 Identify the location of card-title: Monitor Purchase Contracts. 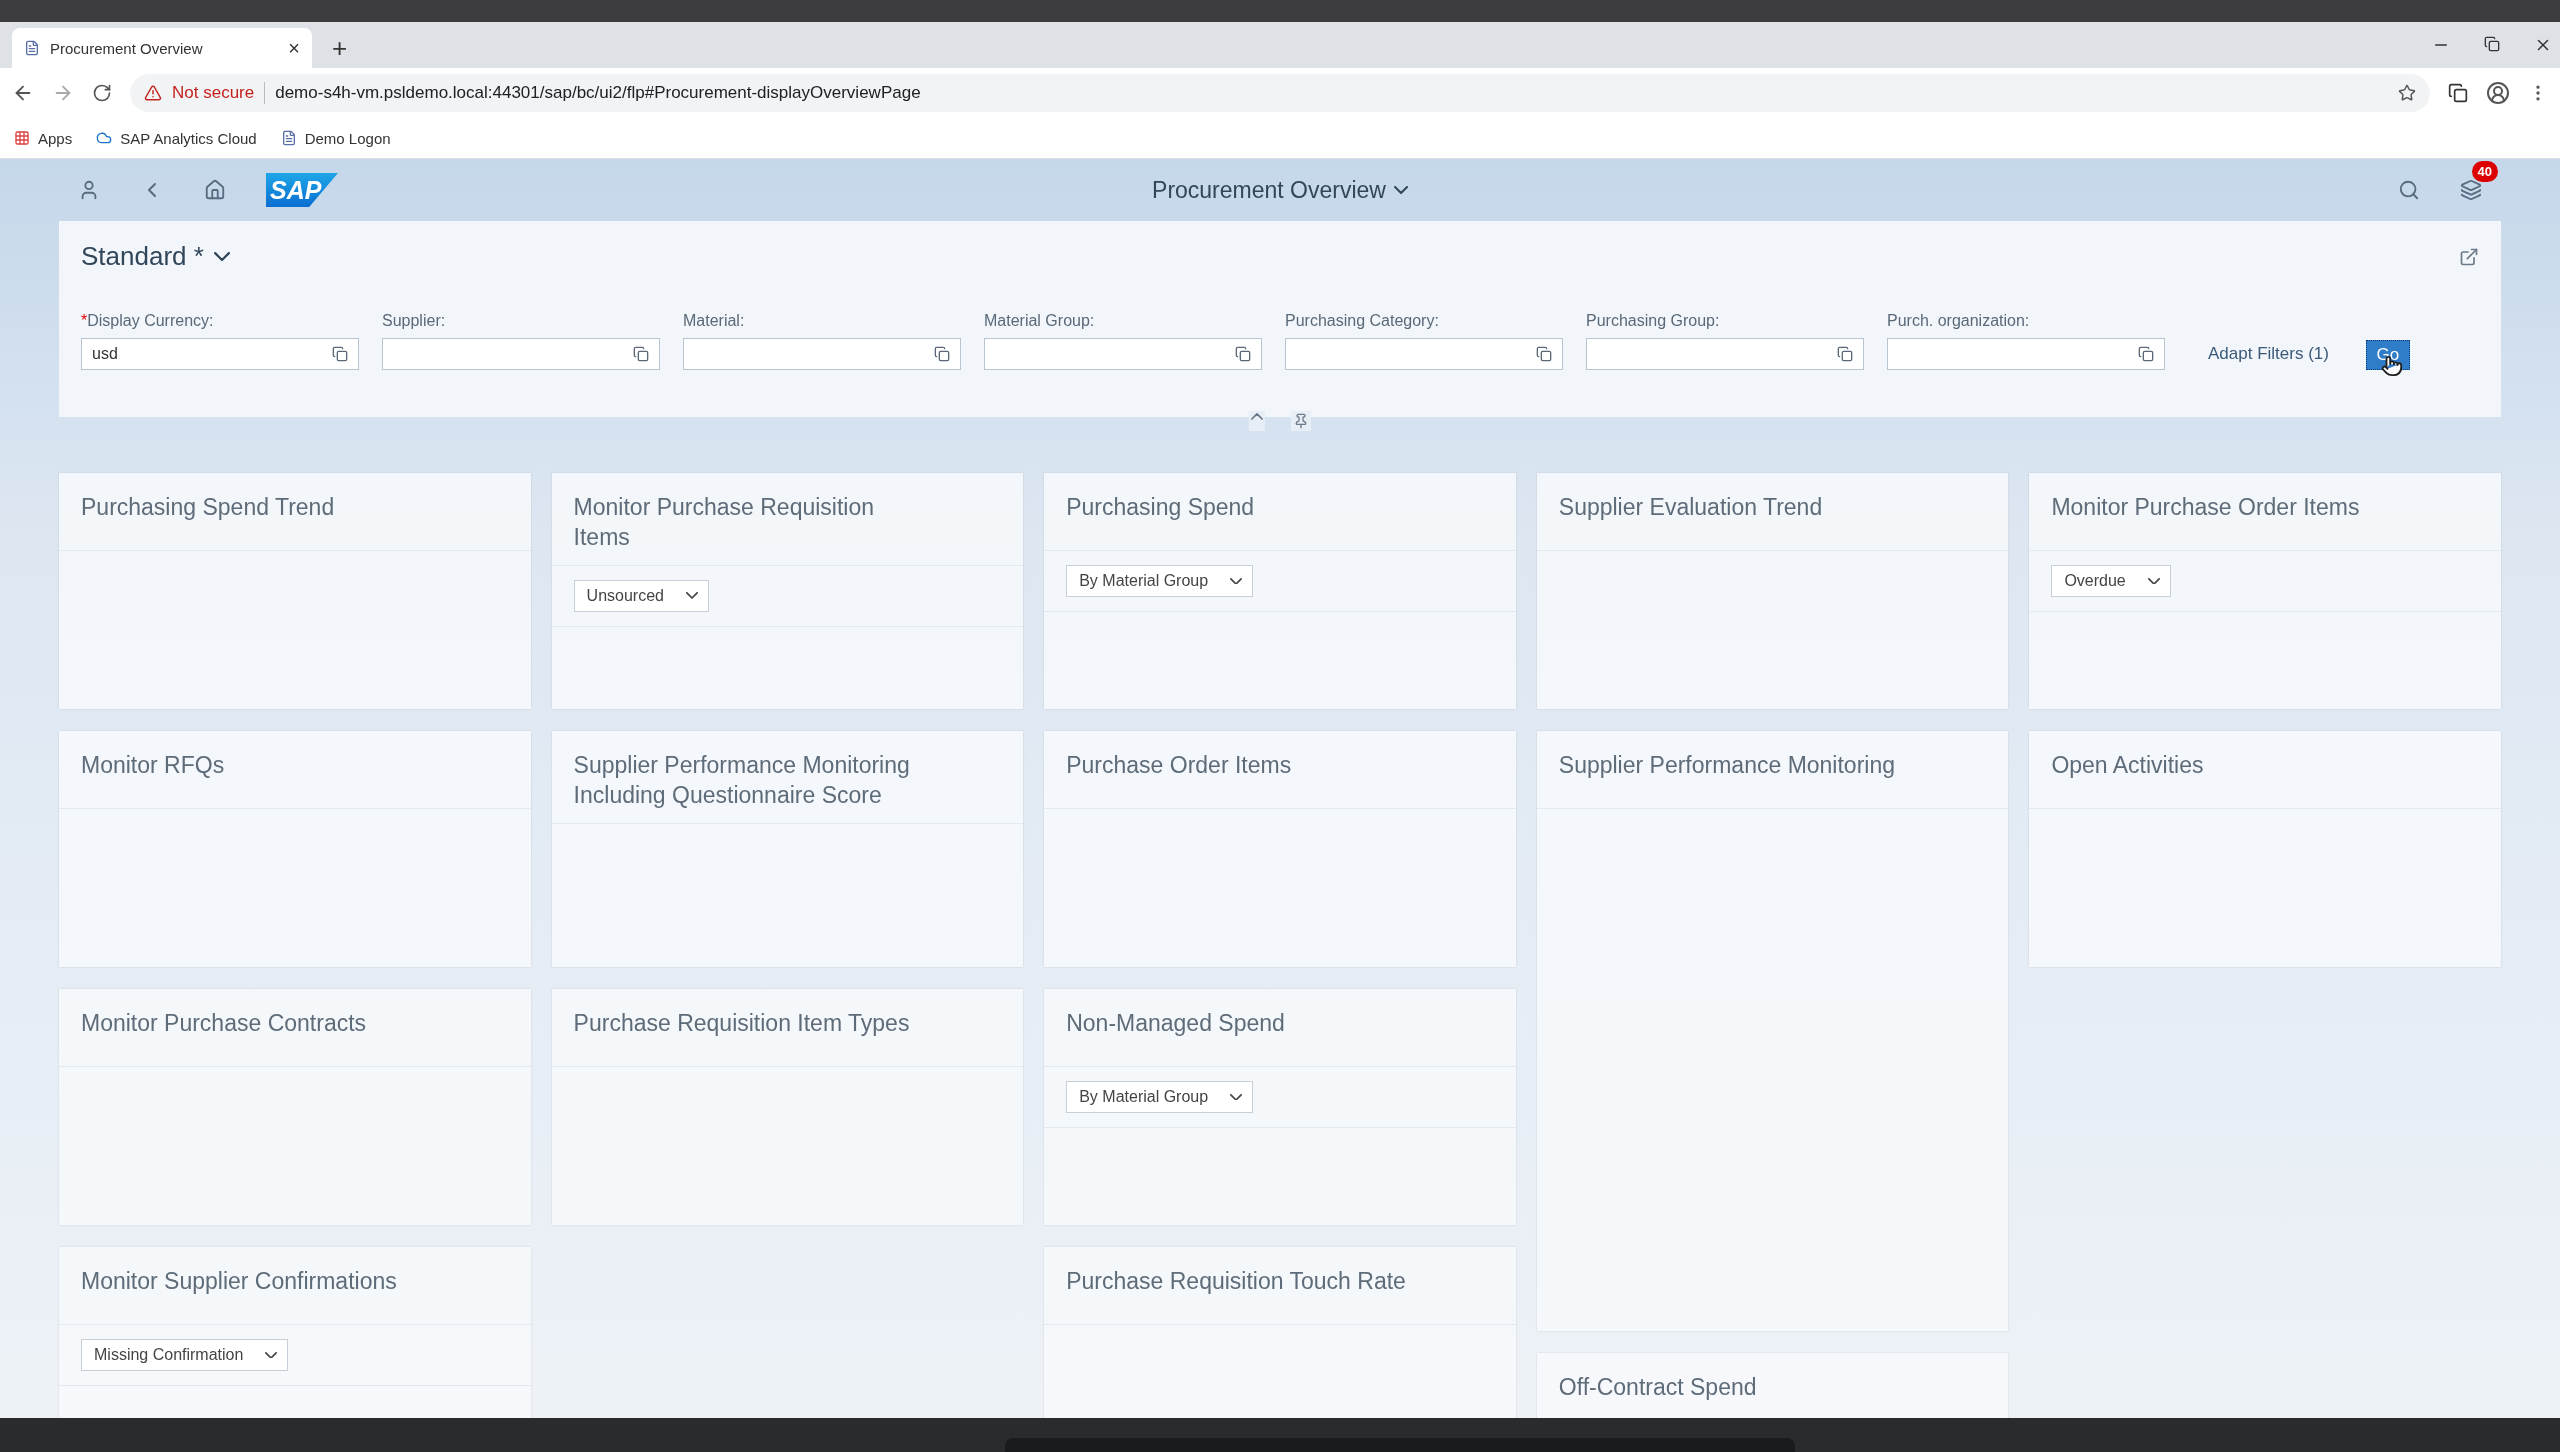
(253, 1024).